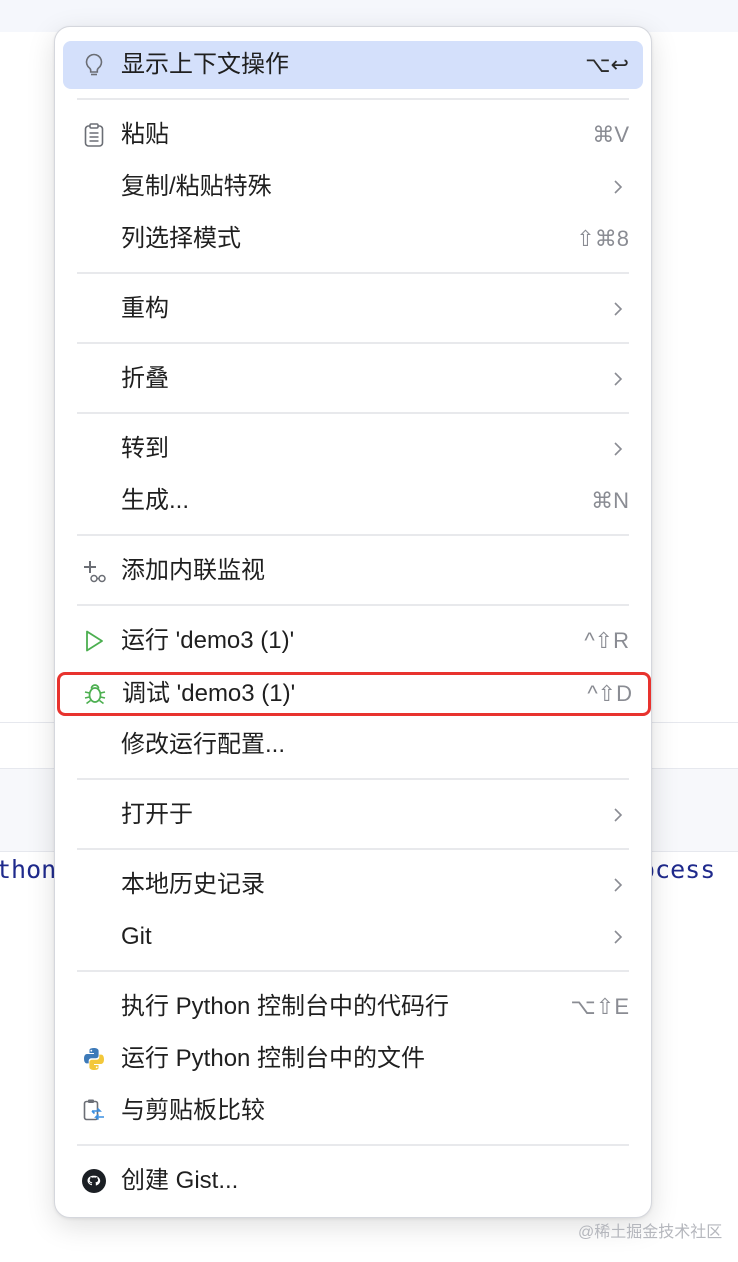  What do you see at coordinates (353, 239) in the screenshot?
I see `menu-item-column-selection-mode: 列选择模式 ⇧⌘8` at bounding box center [353, 239].